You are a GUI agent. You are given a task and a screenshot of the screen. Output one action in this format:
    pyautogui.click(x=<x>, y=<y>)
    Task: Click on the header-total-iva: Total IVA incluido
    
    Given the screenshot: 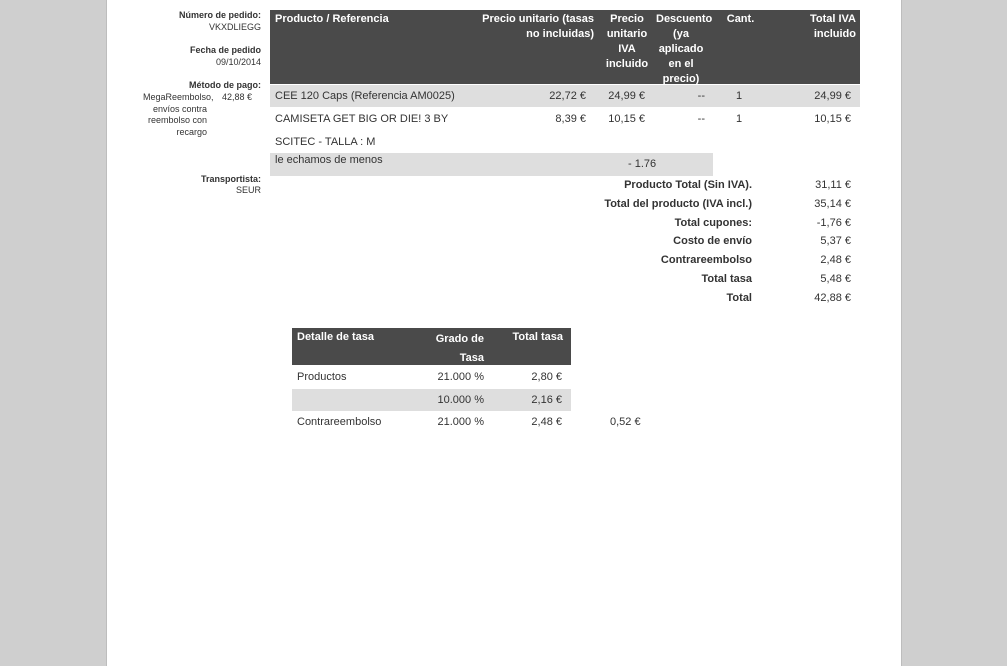 What is the action you would take?
    pyautogui.click(x=832, y=26)
    